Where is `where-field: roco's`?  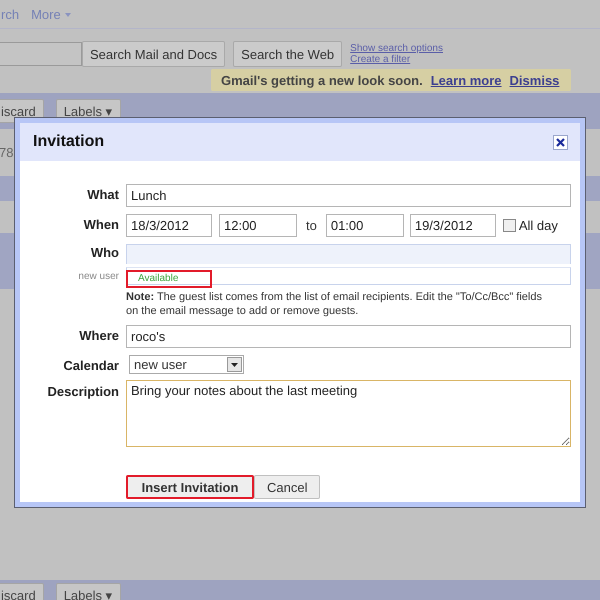 where-field: roco's is located at coordinates (348, 336).